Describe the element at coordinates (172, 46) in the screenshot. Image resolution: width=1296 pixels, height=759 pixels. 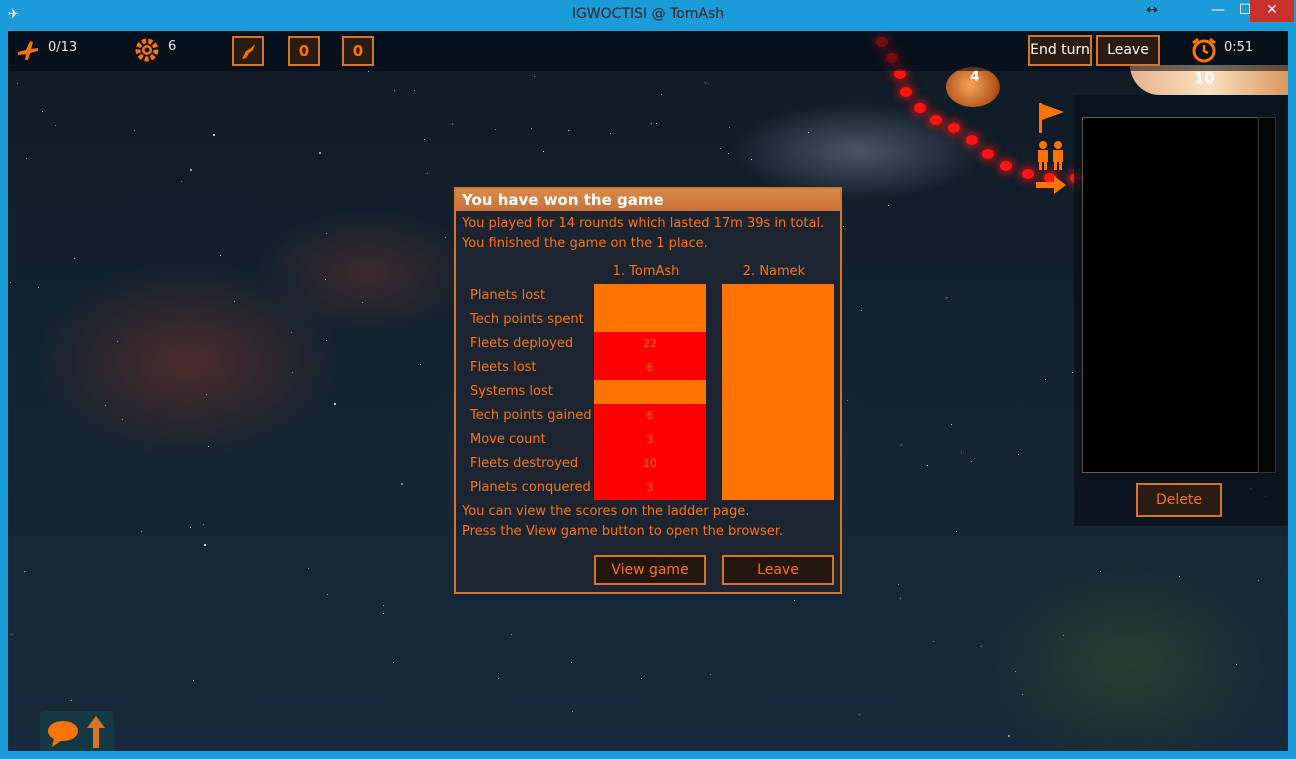
I see `tech-count: 6` at that location.